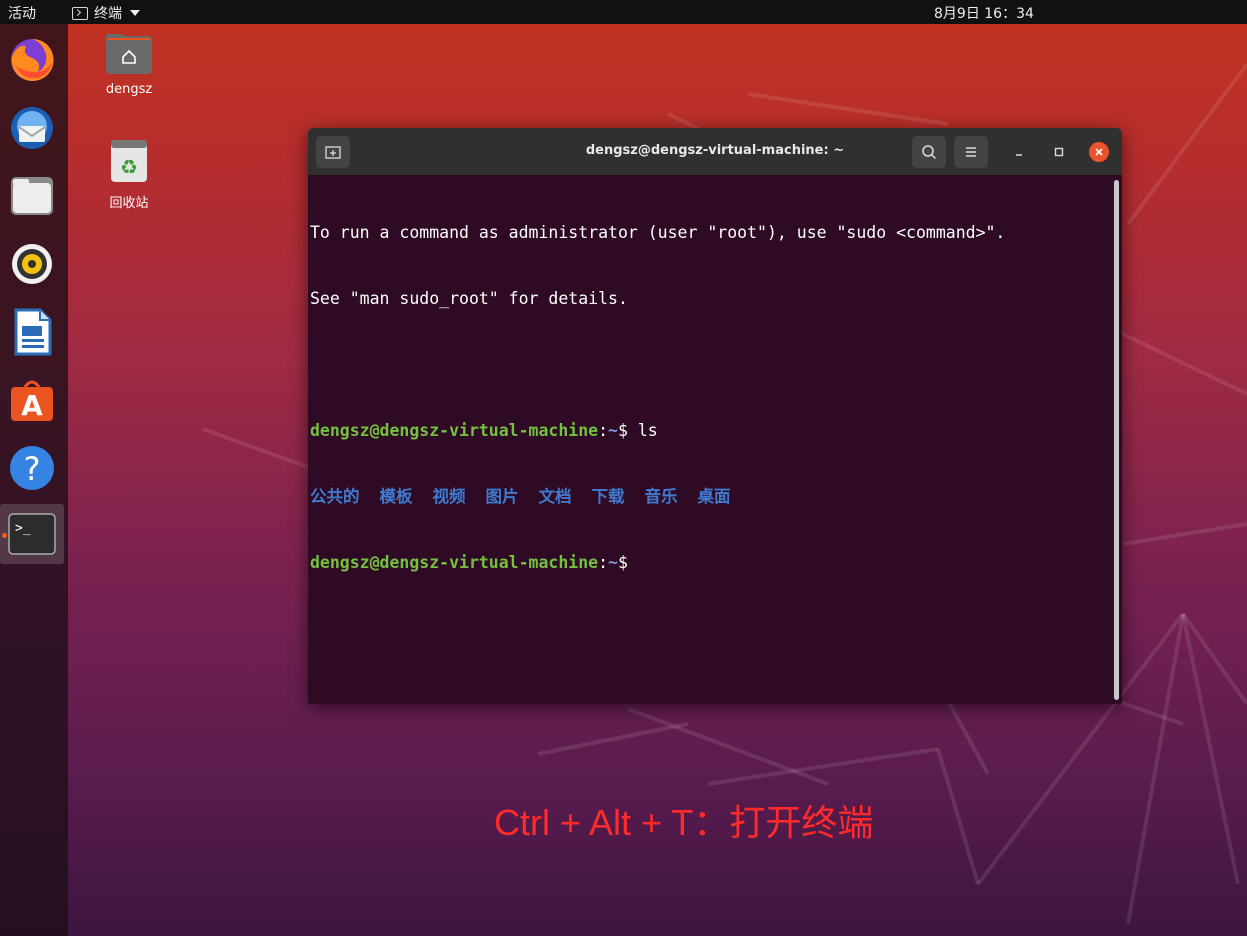 The width and height of the screenshot is (1247, 936). I want to click on dock-item-firefox, so click(32, 60).